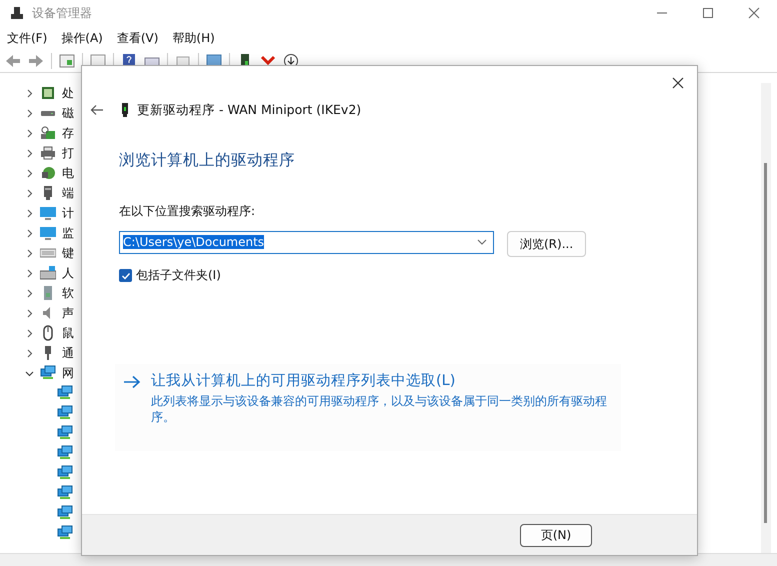  I want to click on chevron-down-icon, so click(29, 373).